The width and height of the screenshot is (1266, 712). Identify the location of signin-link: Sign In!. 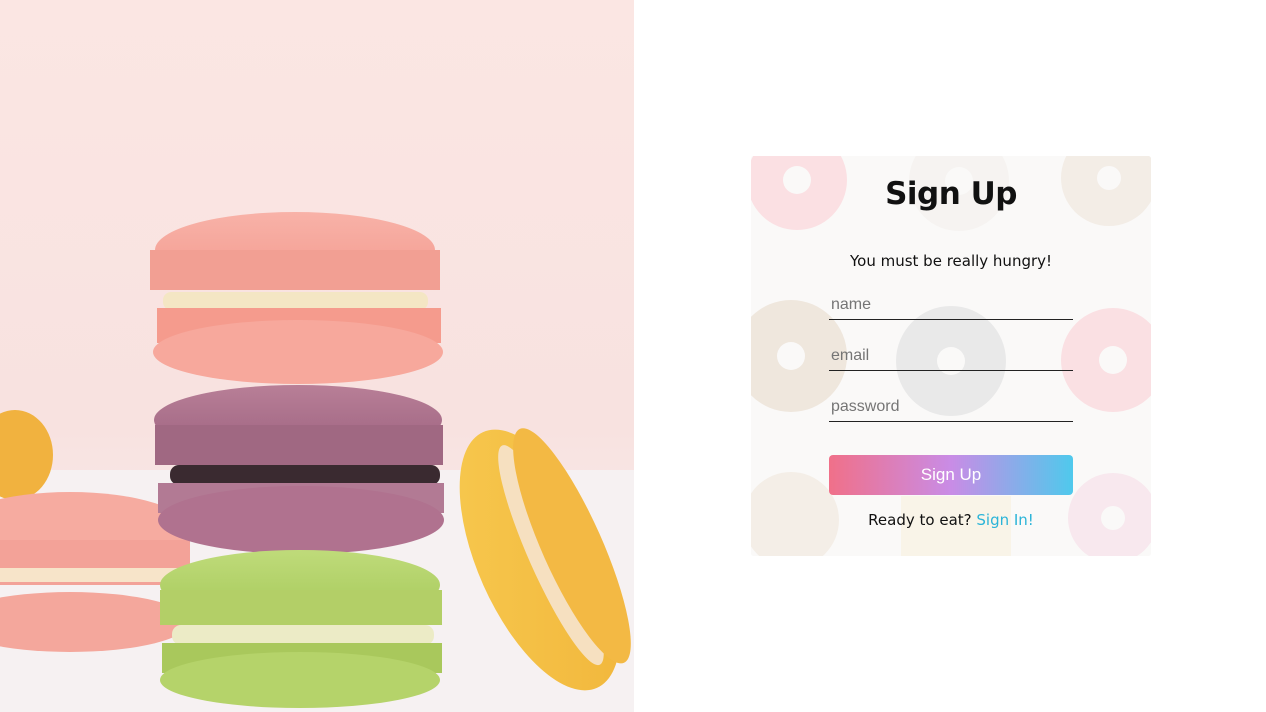
(1004, 520).